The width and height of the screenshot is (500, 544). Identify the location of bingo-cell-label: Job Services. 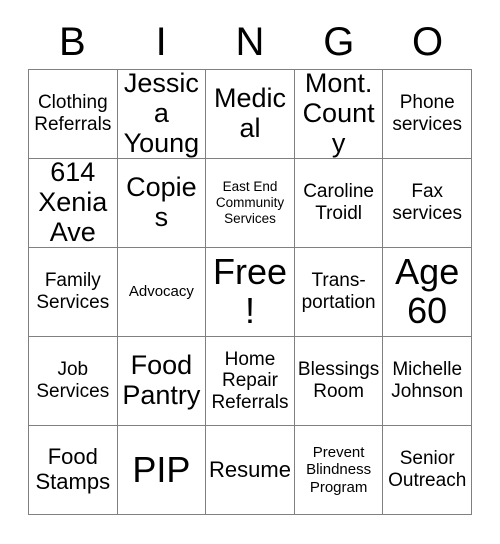
(73, 380).